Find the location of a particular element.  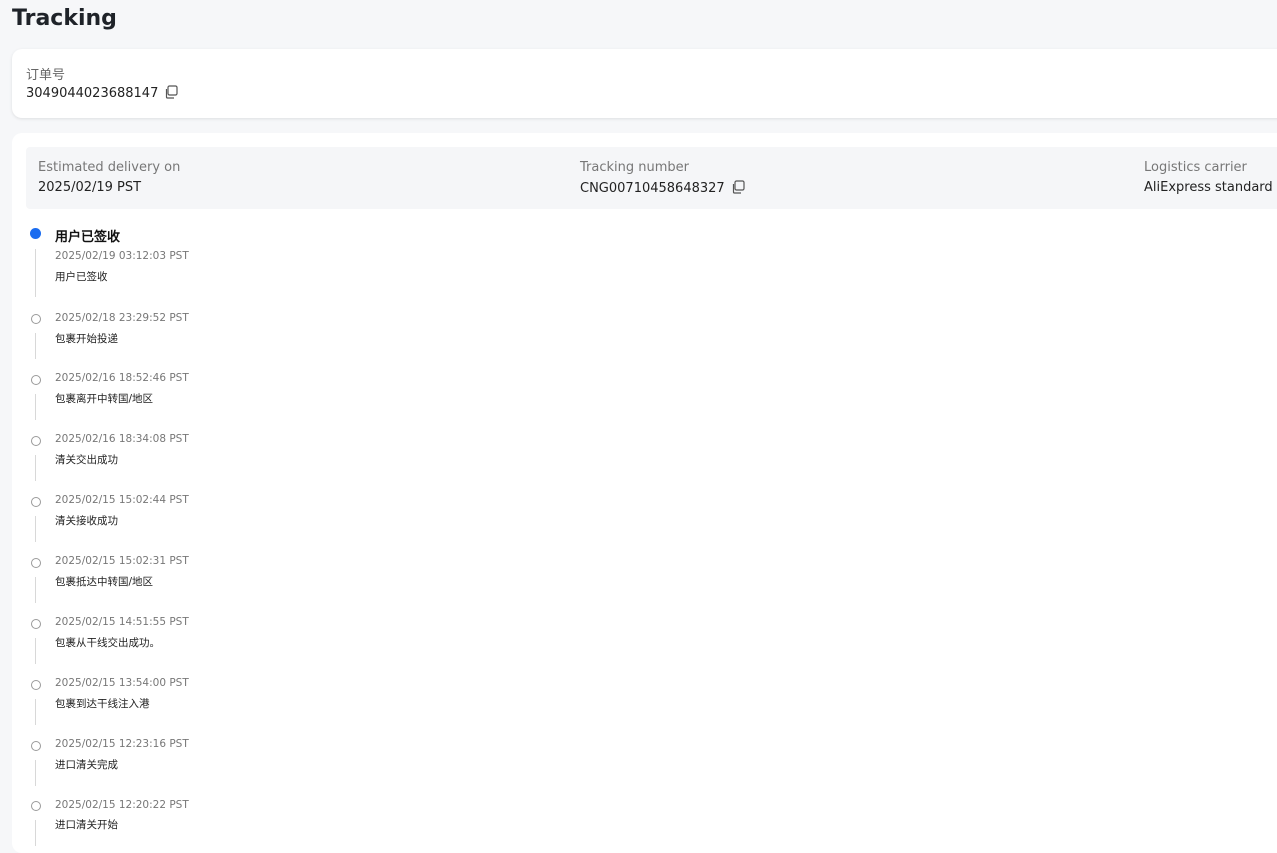

logistics-carrier-value: AliExpress standard sh is located at coordinates (1210, 187).